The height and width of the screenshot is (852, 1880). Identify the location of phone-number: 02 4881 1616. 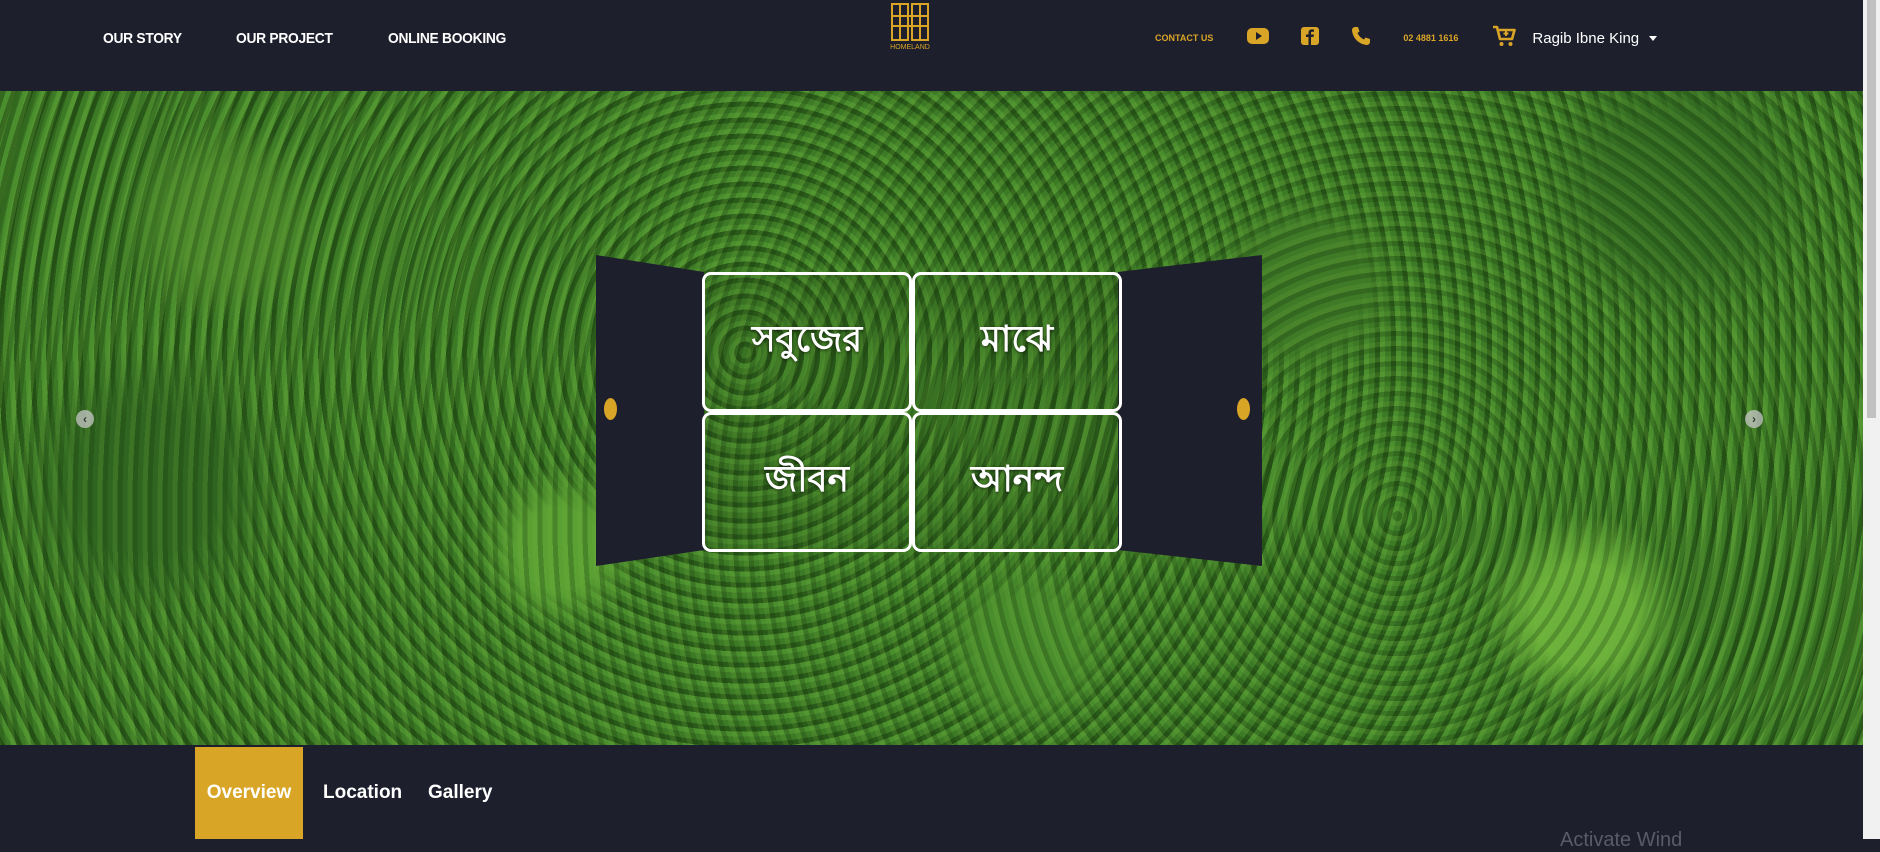
(1430, 38).